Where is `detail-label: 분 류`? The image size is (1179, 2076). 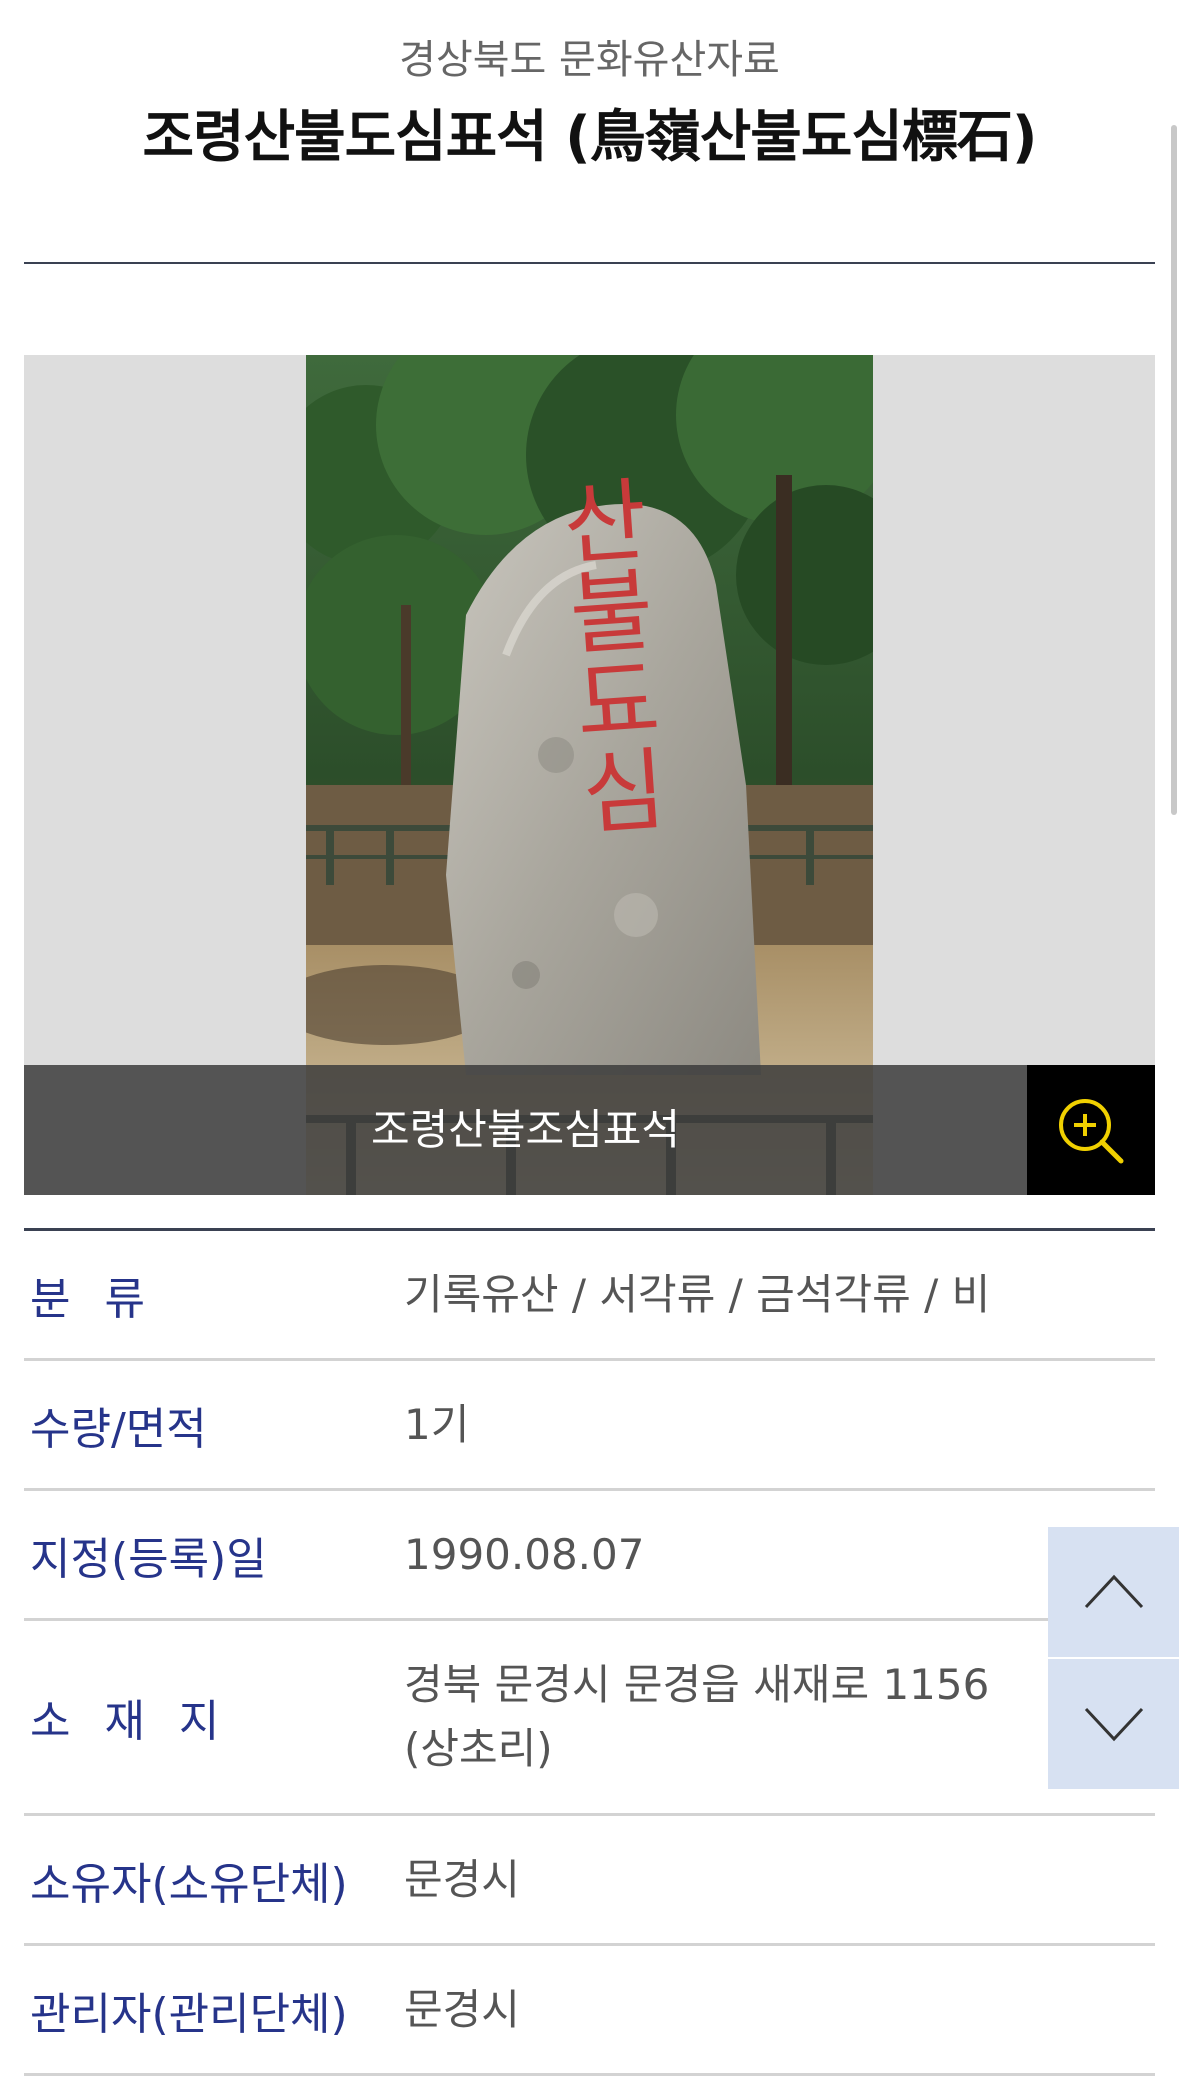 detail-label: 분 류 is located at coordinates (92, 1299).